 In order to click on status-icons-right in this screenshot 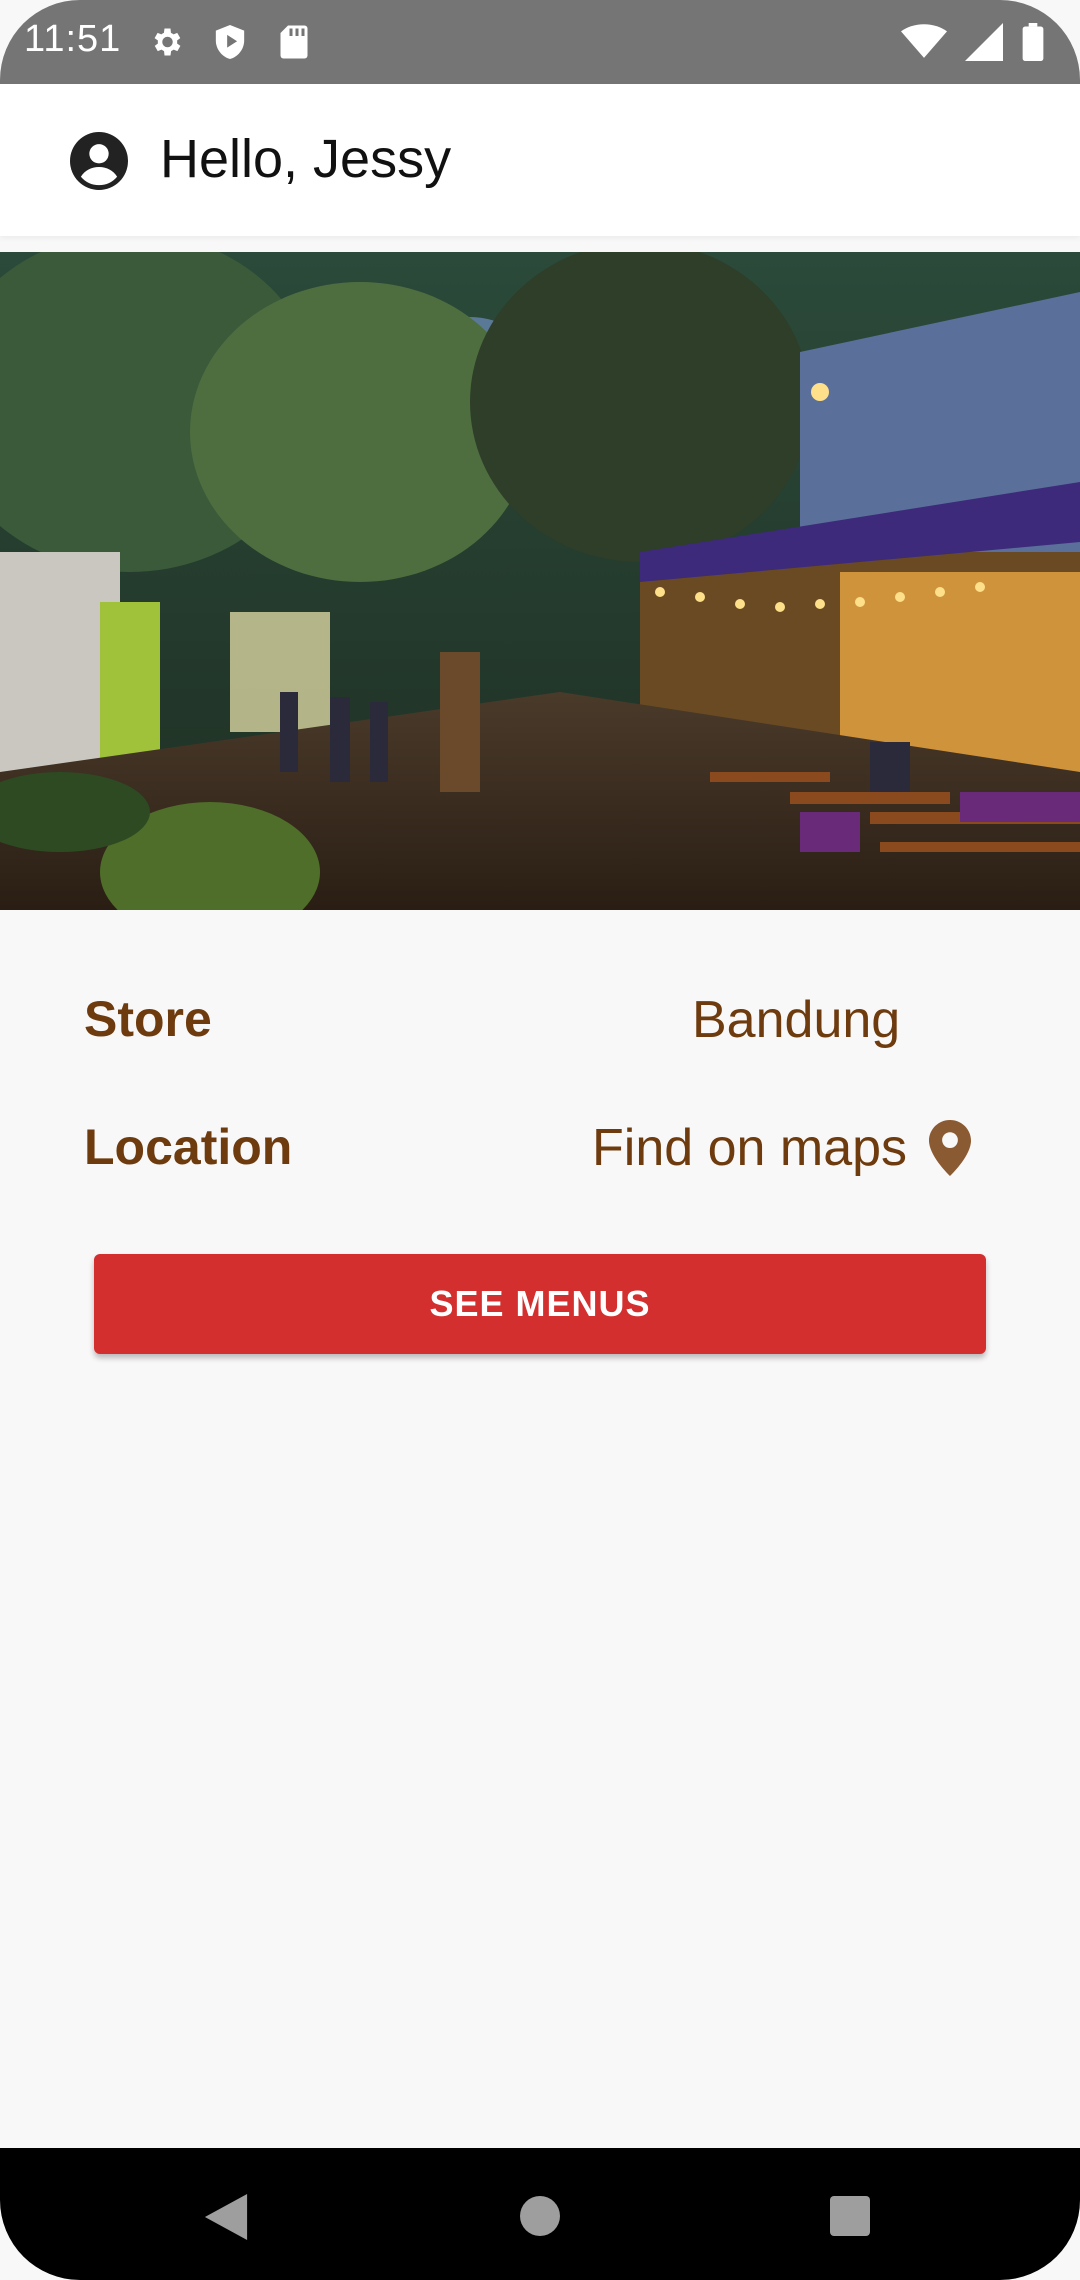, I will do `click(973, 42)`.